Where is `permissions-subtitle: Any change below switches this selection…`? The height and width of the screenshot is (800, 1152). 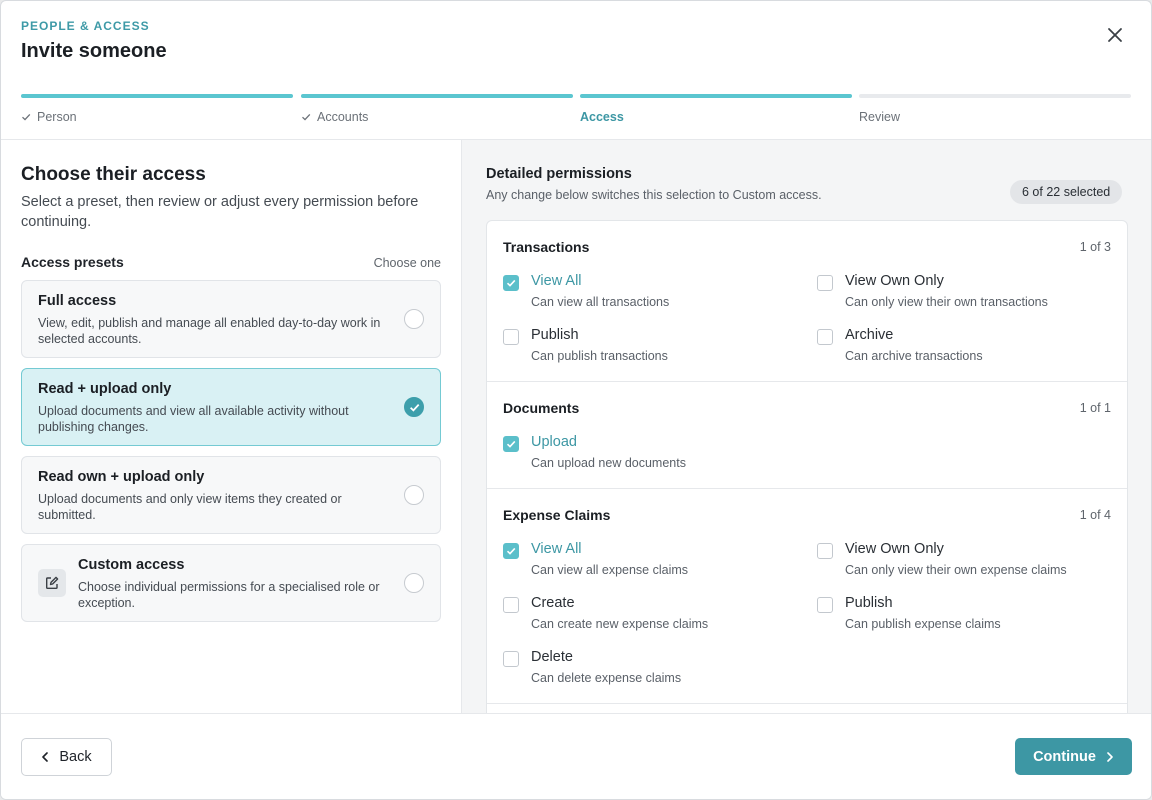
permissions-subtitle: Any change below switches this selection… is located at coordinates (654, 195).